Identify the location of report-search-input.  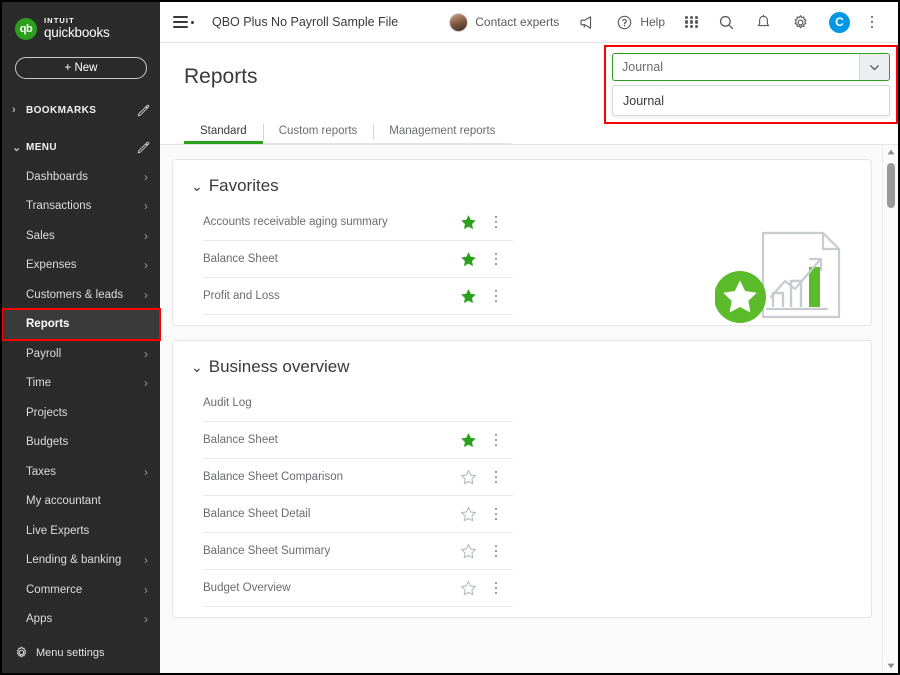
(736, 67).